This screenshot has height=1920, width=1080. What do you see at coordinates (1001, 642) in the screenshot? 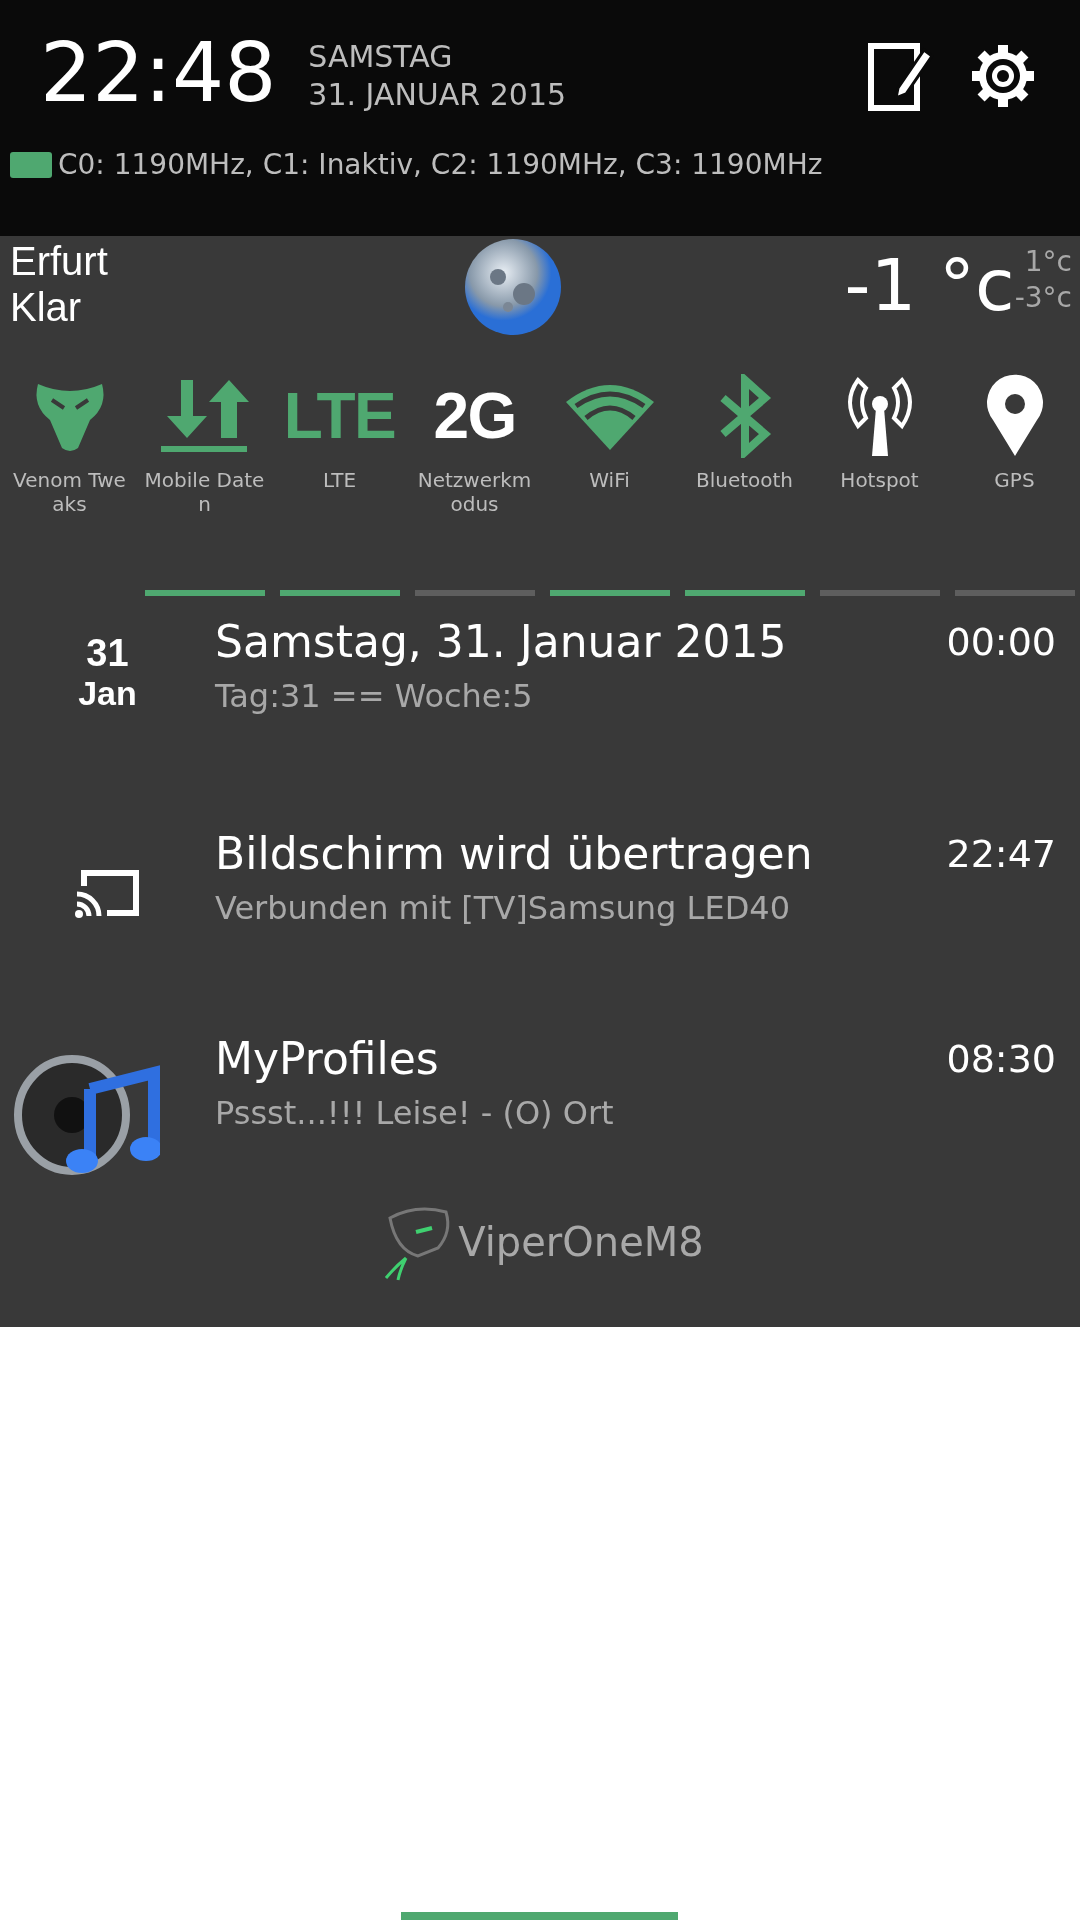
I see `notification-time: 00:00` at bounding box center [1001, 642].